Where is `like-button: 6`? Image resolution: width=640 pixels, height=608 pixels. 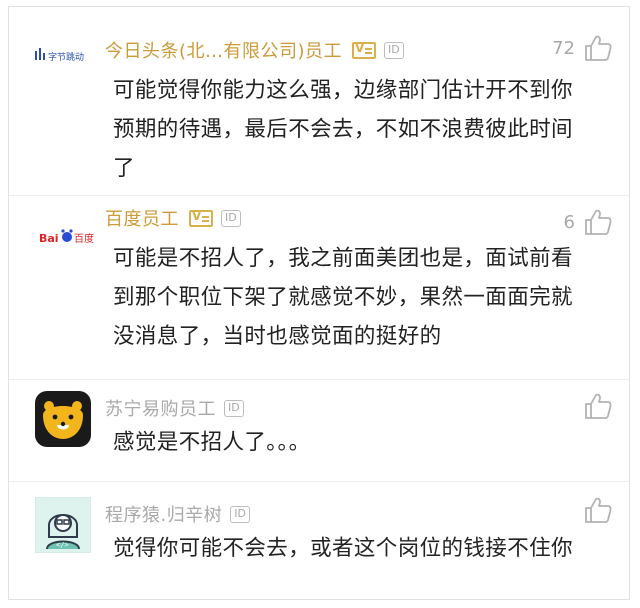 like-button: 6 is located at coordinates (588, 222).